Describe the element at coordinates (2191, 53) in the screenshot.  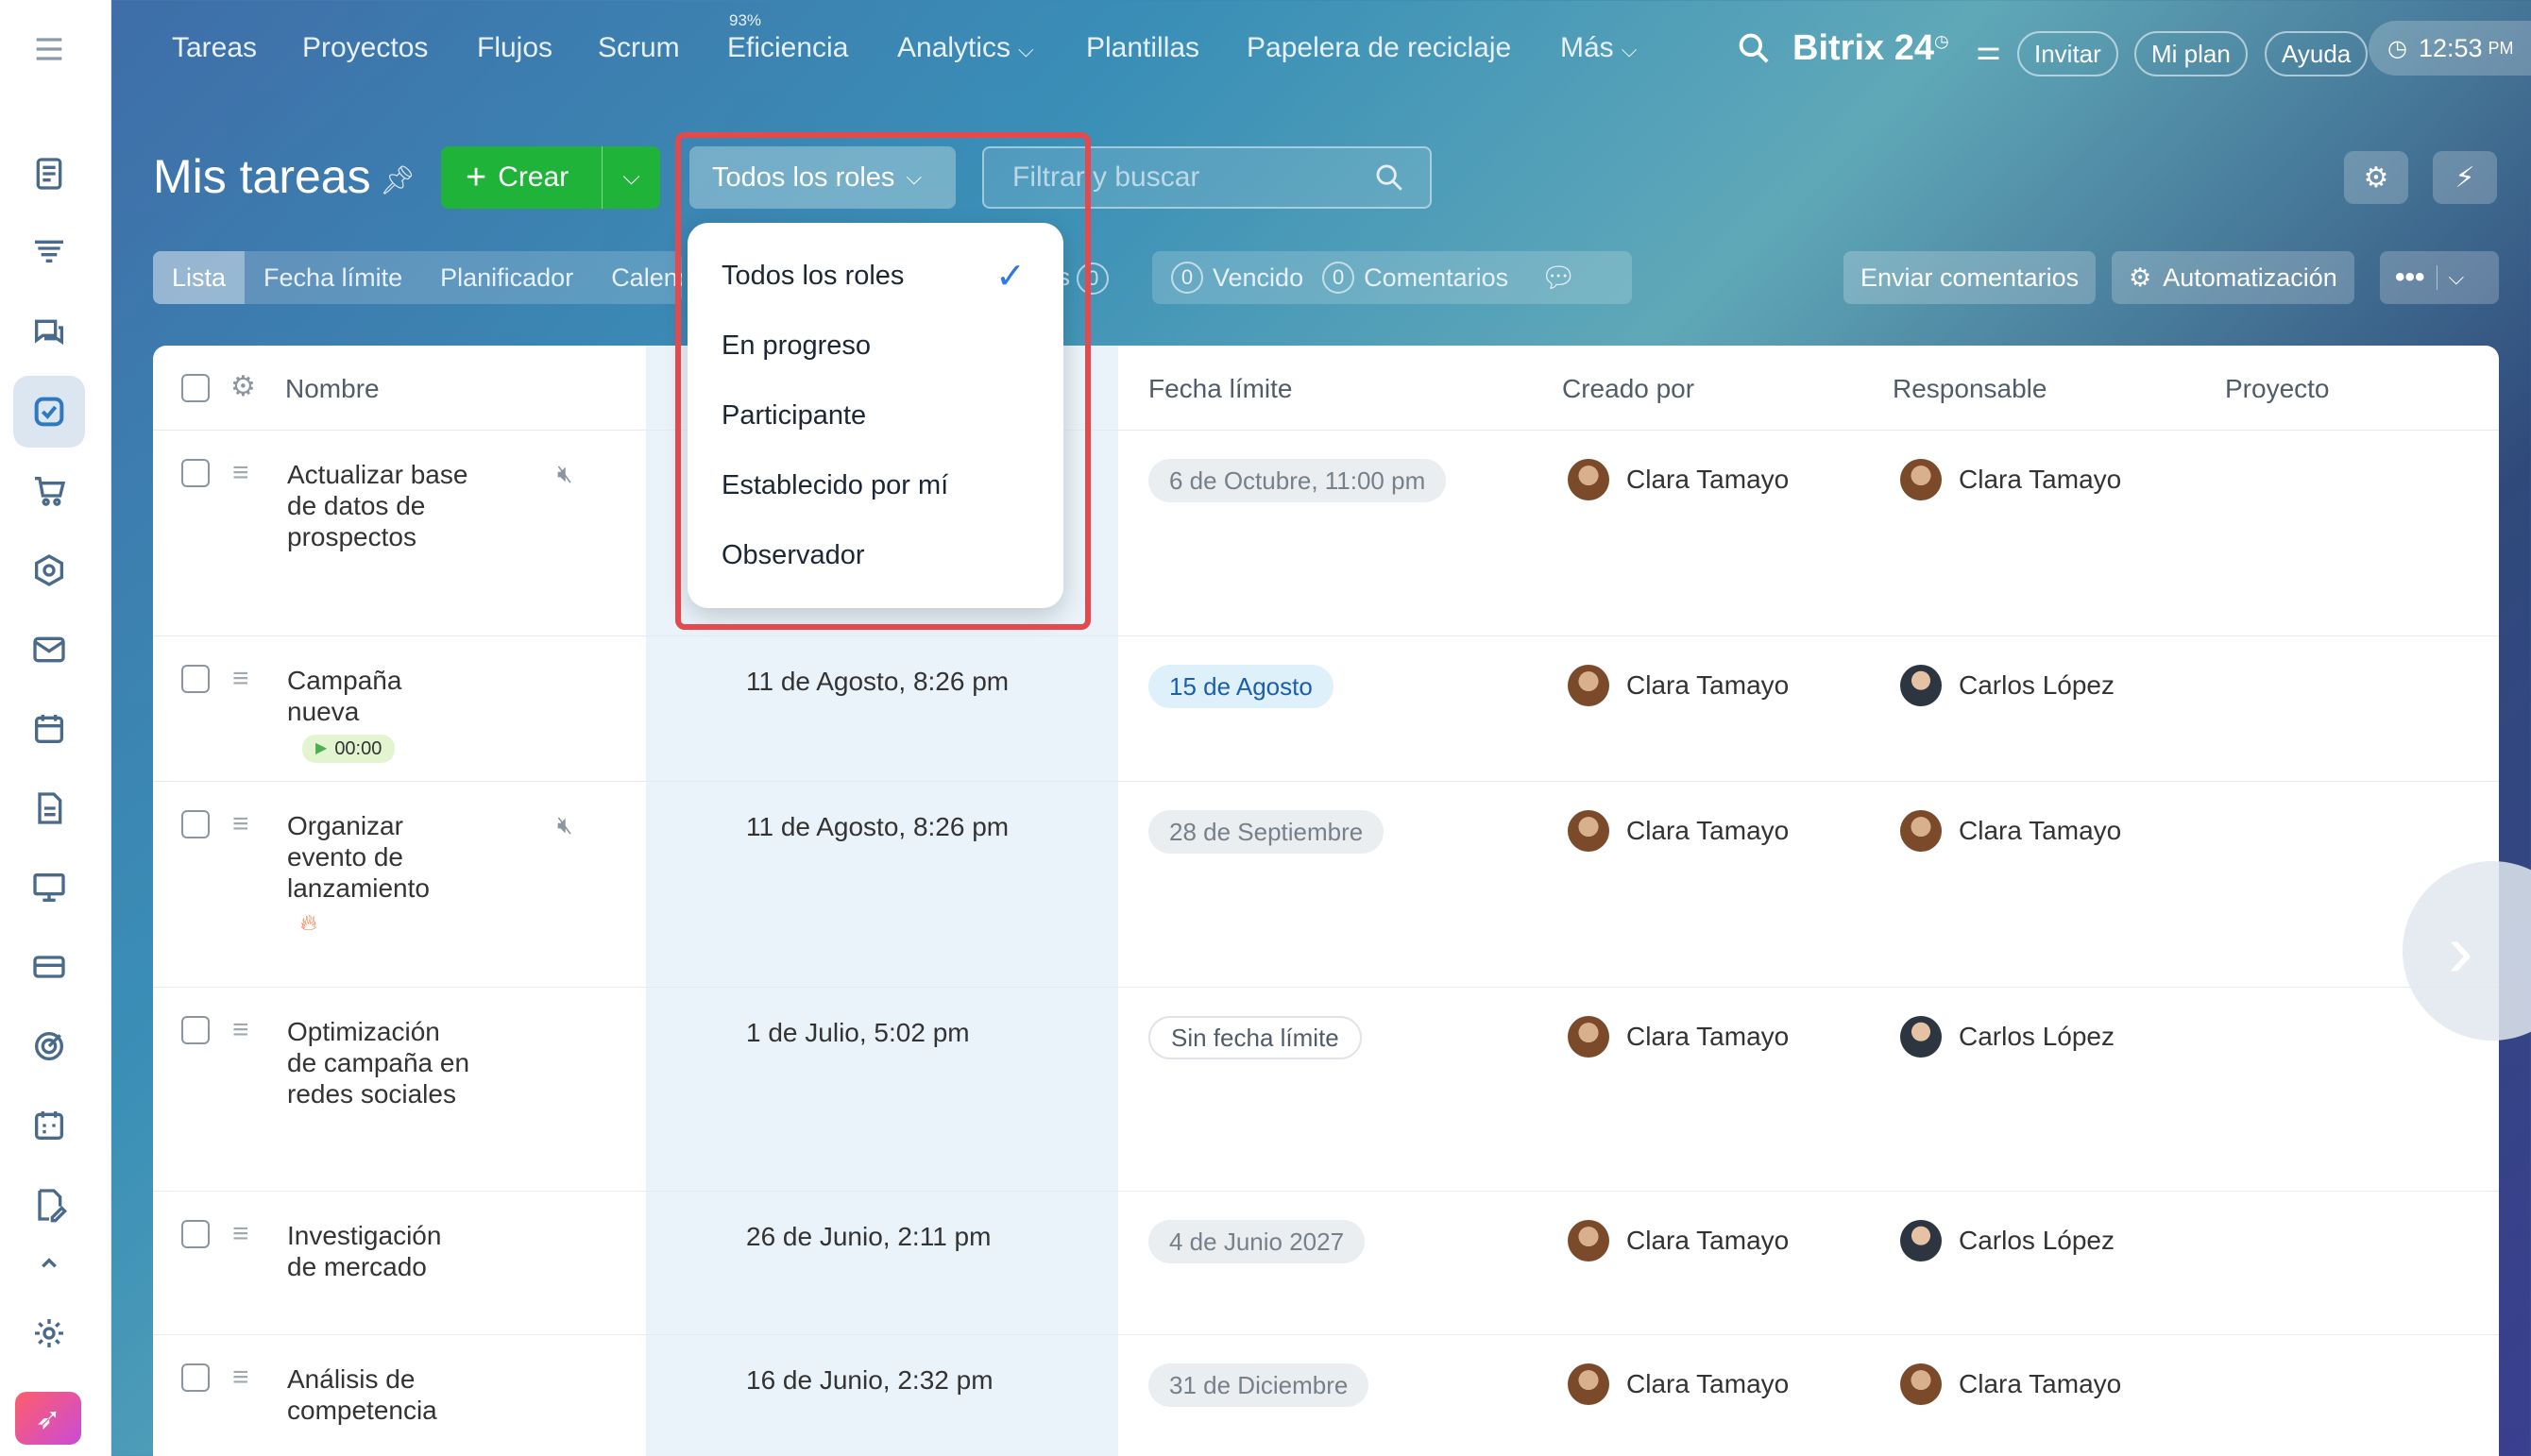
I see `plan-button: Mi plan` at that location.